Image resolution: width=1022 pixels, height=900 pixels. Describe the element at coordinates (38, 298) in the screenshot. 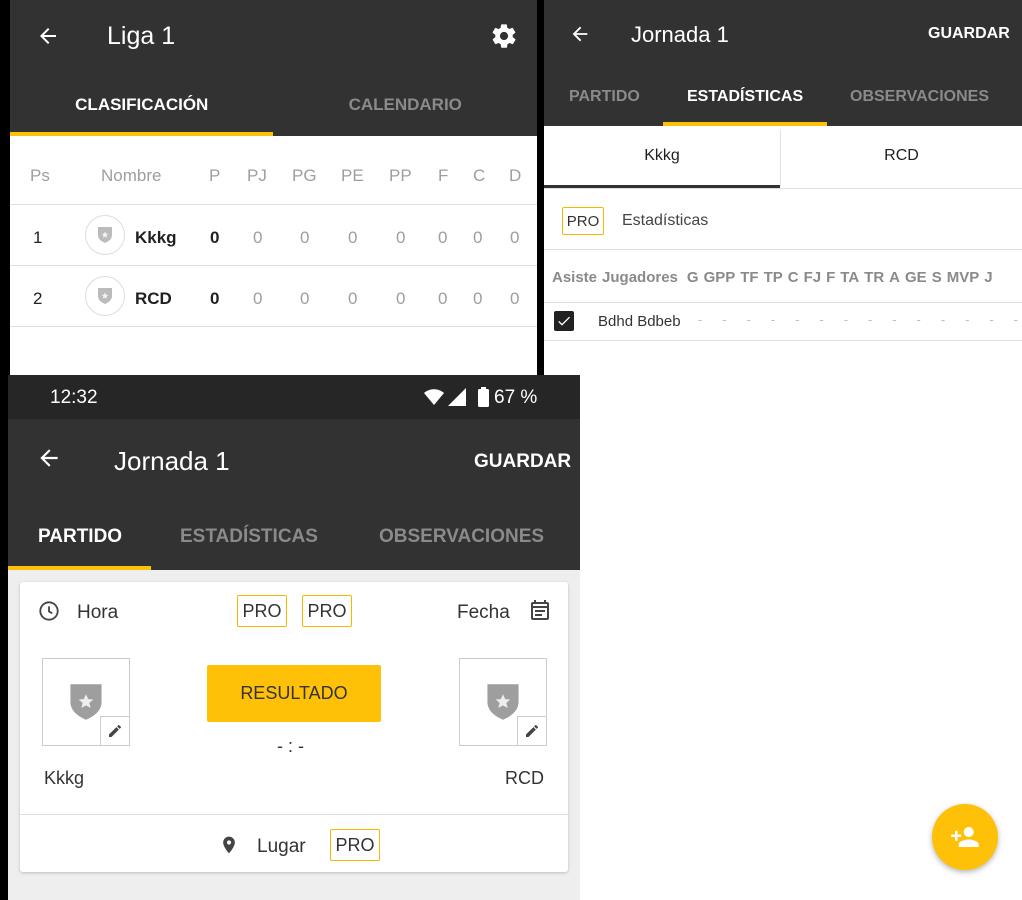

I see `row-pos: 2` at that location.